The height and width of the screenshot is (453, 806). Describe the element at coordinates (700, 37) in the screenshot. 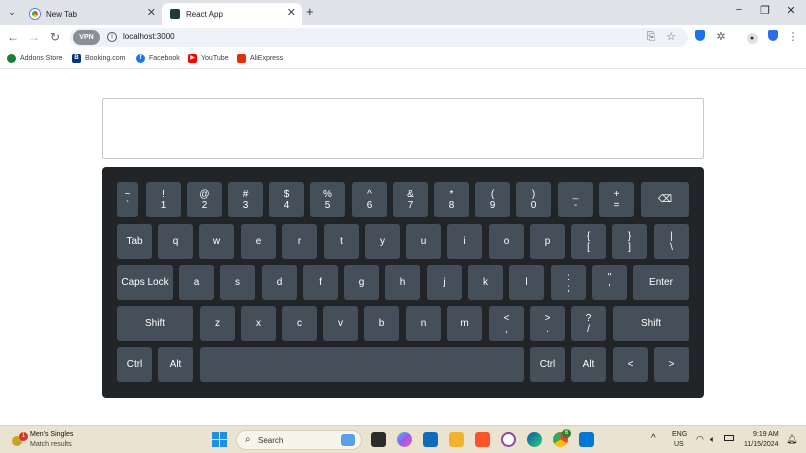

I see `bitwarden-extension-icon` at that location.